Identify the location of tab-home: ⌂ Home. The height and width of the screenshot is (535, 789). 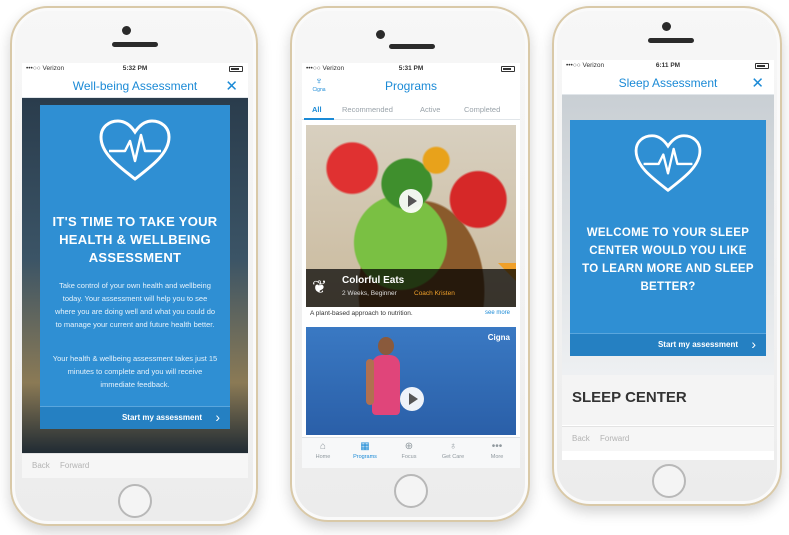
(323, 450).